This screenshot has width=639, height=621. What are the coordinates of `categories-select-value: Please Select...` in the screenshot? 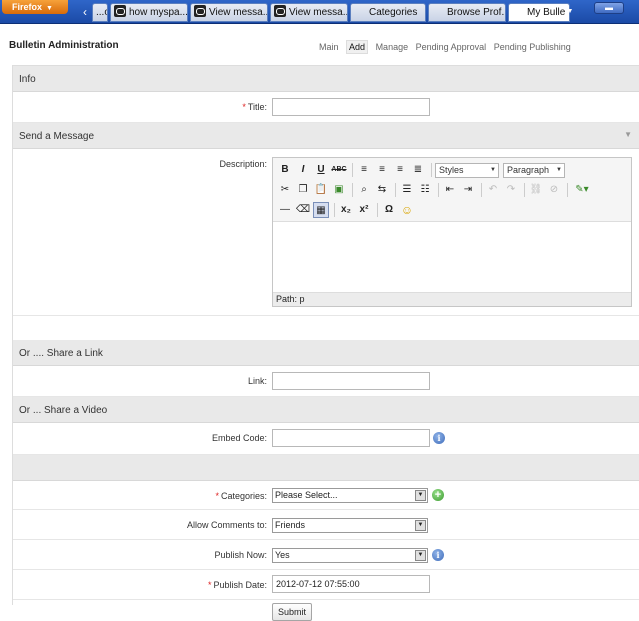 It's located at (306, 495).